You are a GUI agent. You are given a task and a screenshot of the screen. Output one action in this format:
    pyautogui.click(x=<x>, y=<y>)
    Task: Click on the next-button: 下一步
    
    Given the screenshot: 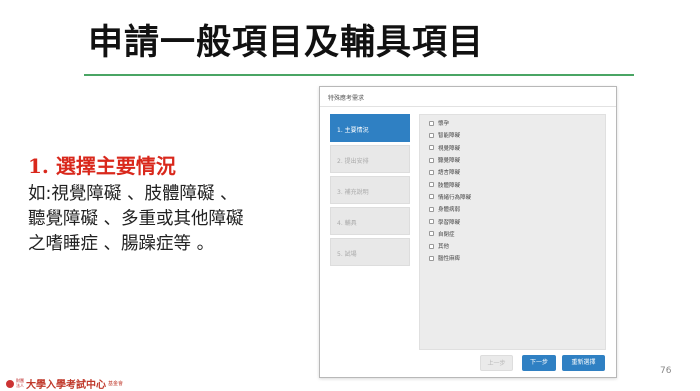 What is the action you would take?
    pyautogui.click(x=539, y=363)
    